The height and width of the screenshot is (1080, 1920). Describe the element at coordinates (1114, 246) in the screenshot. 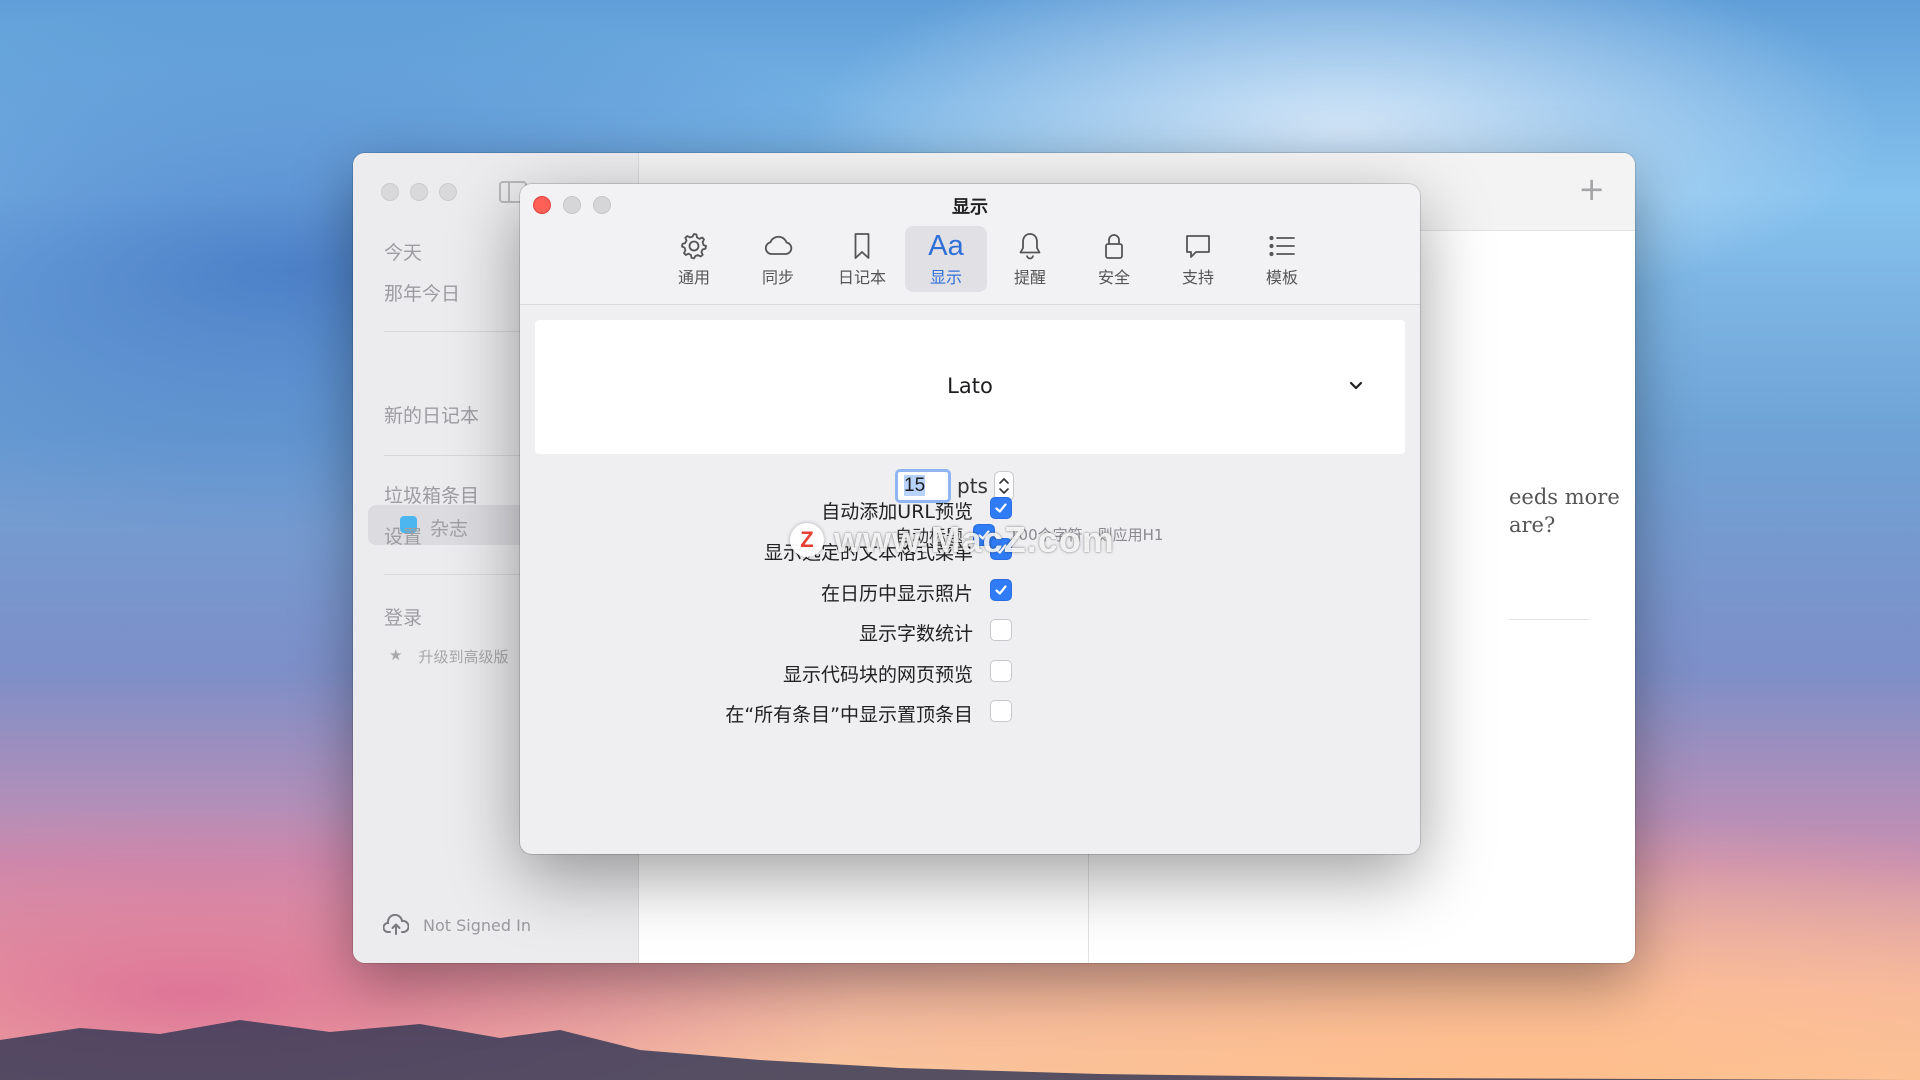

I see `lock-icon` at that location.